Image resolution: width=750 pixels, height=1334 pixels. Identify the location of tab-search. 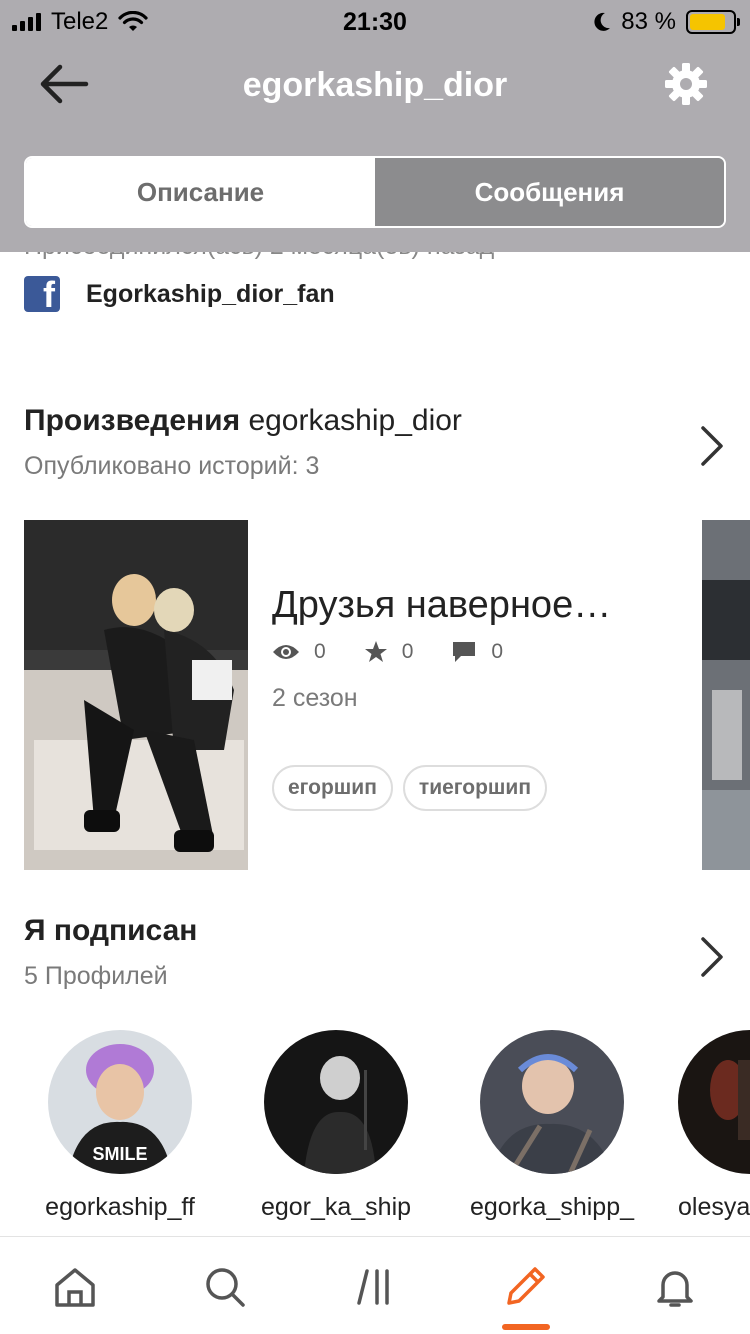
(225, 1287).